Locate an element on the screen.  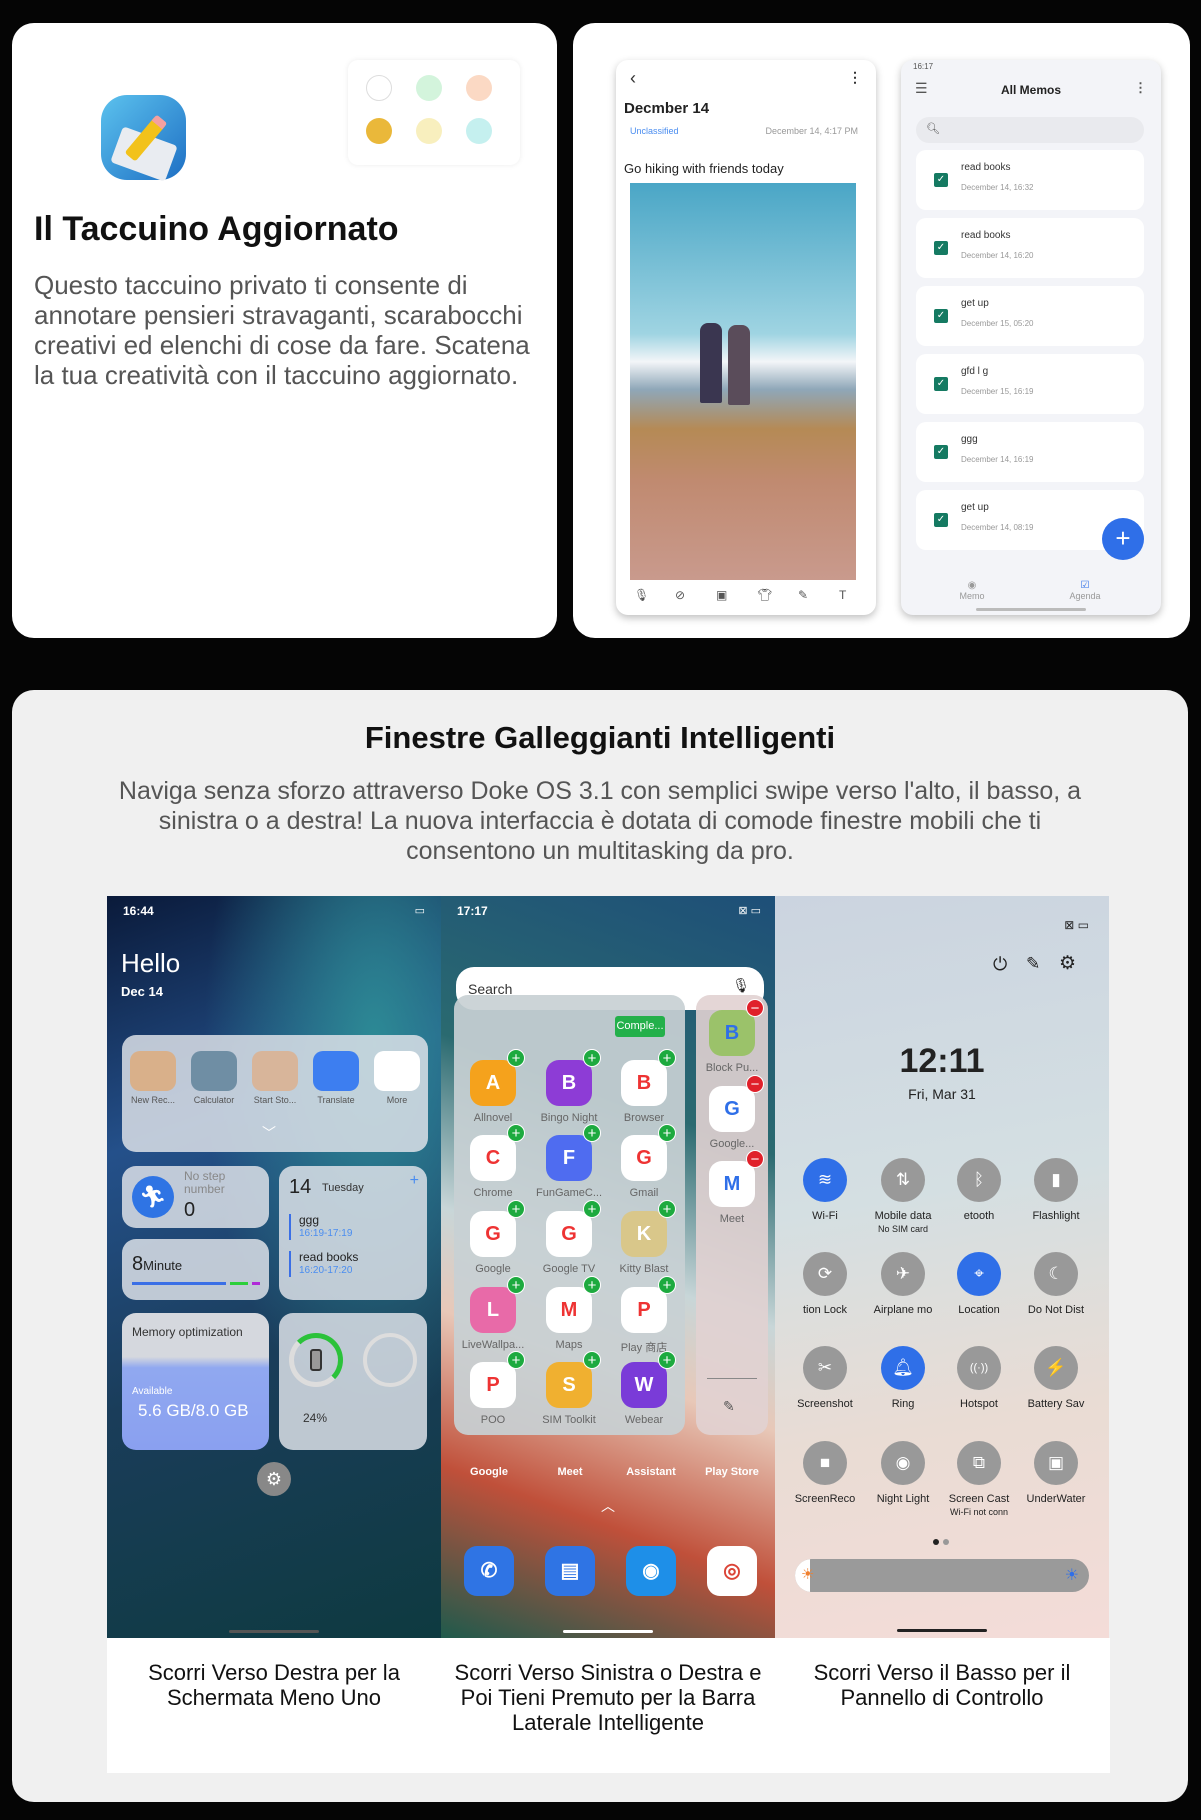
page-dot is located at coordinates (946, 1542).